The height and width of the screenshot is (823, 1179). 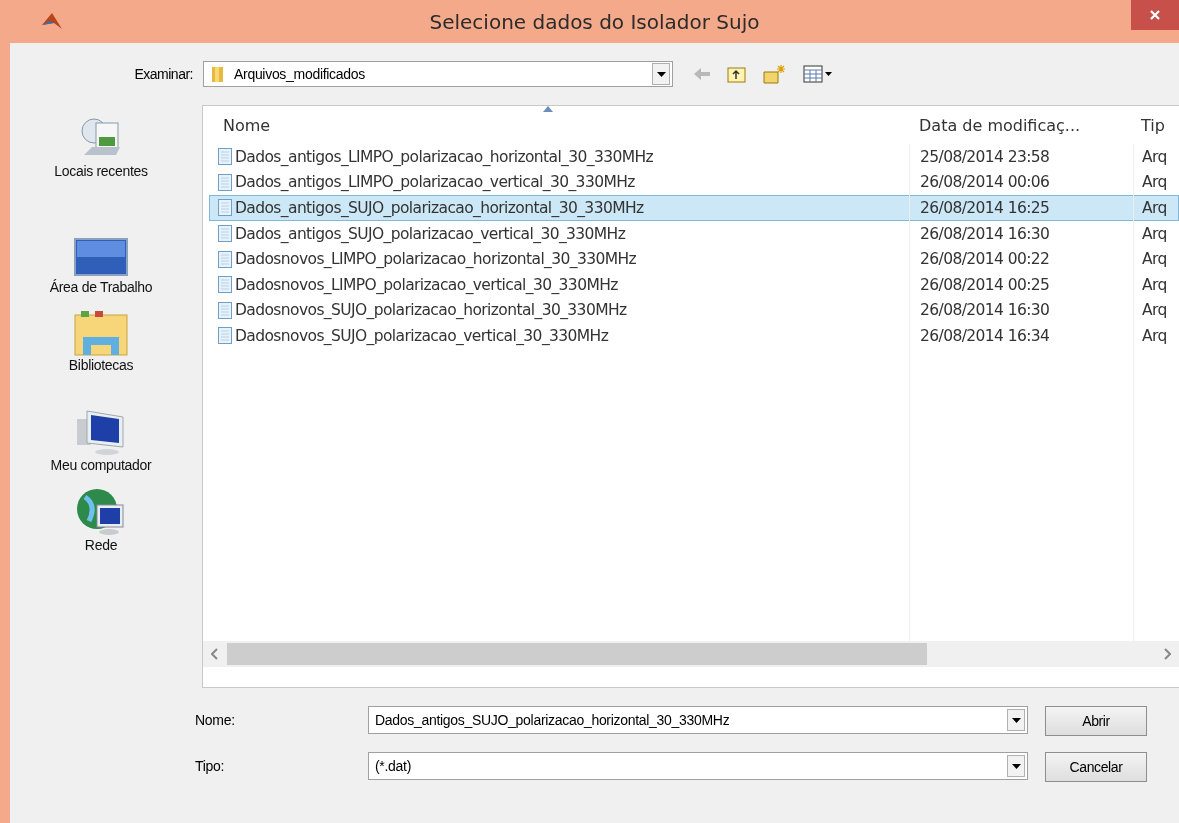 What do you see at coordinates (1167, 654) in the screenshot?
I see `scroll-right-icon` at bounding box center [1167, 654].